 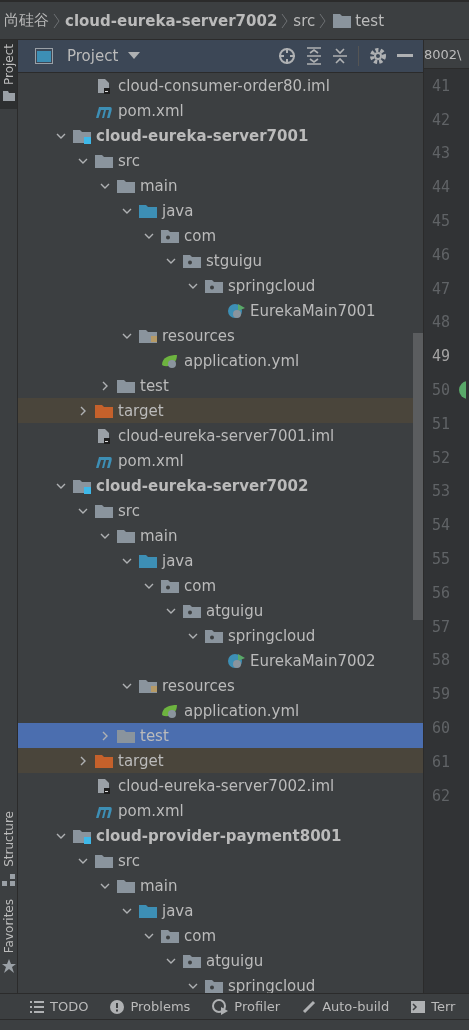 I want to click on list-icon, so click(x=37, y=1006).